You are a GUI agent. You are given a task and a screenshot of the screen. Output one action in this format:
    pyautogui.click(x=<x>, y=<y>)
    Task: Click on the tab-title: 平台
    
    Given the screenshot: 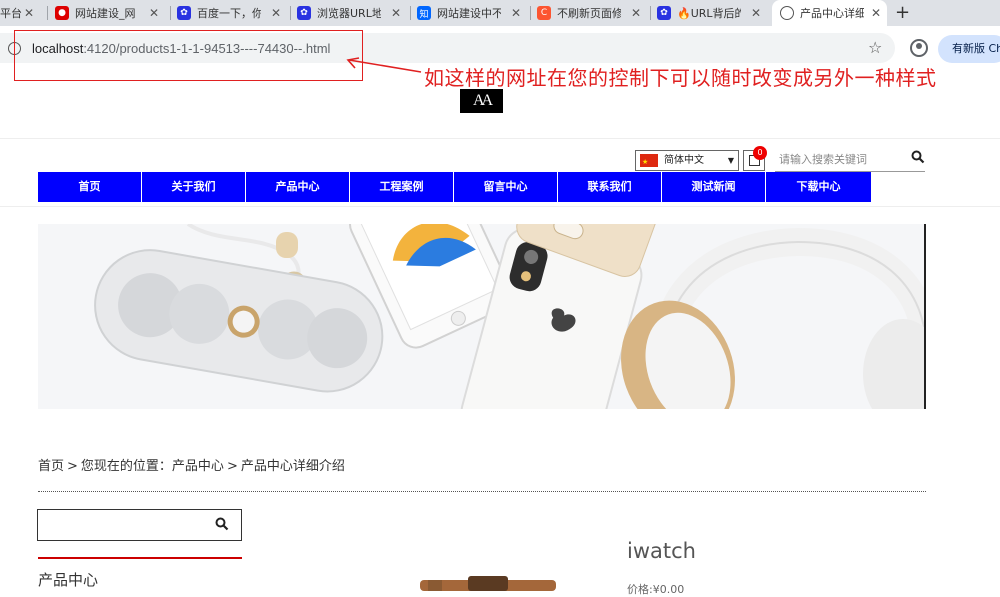 What is the action you would take?
    pyautogui.click(x=11, y=13)
    